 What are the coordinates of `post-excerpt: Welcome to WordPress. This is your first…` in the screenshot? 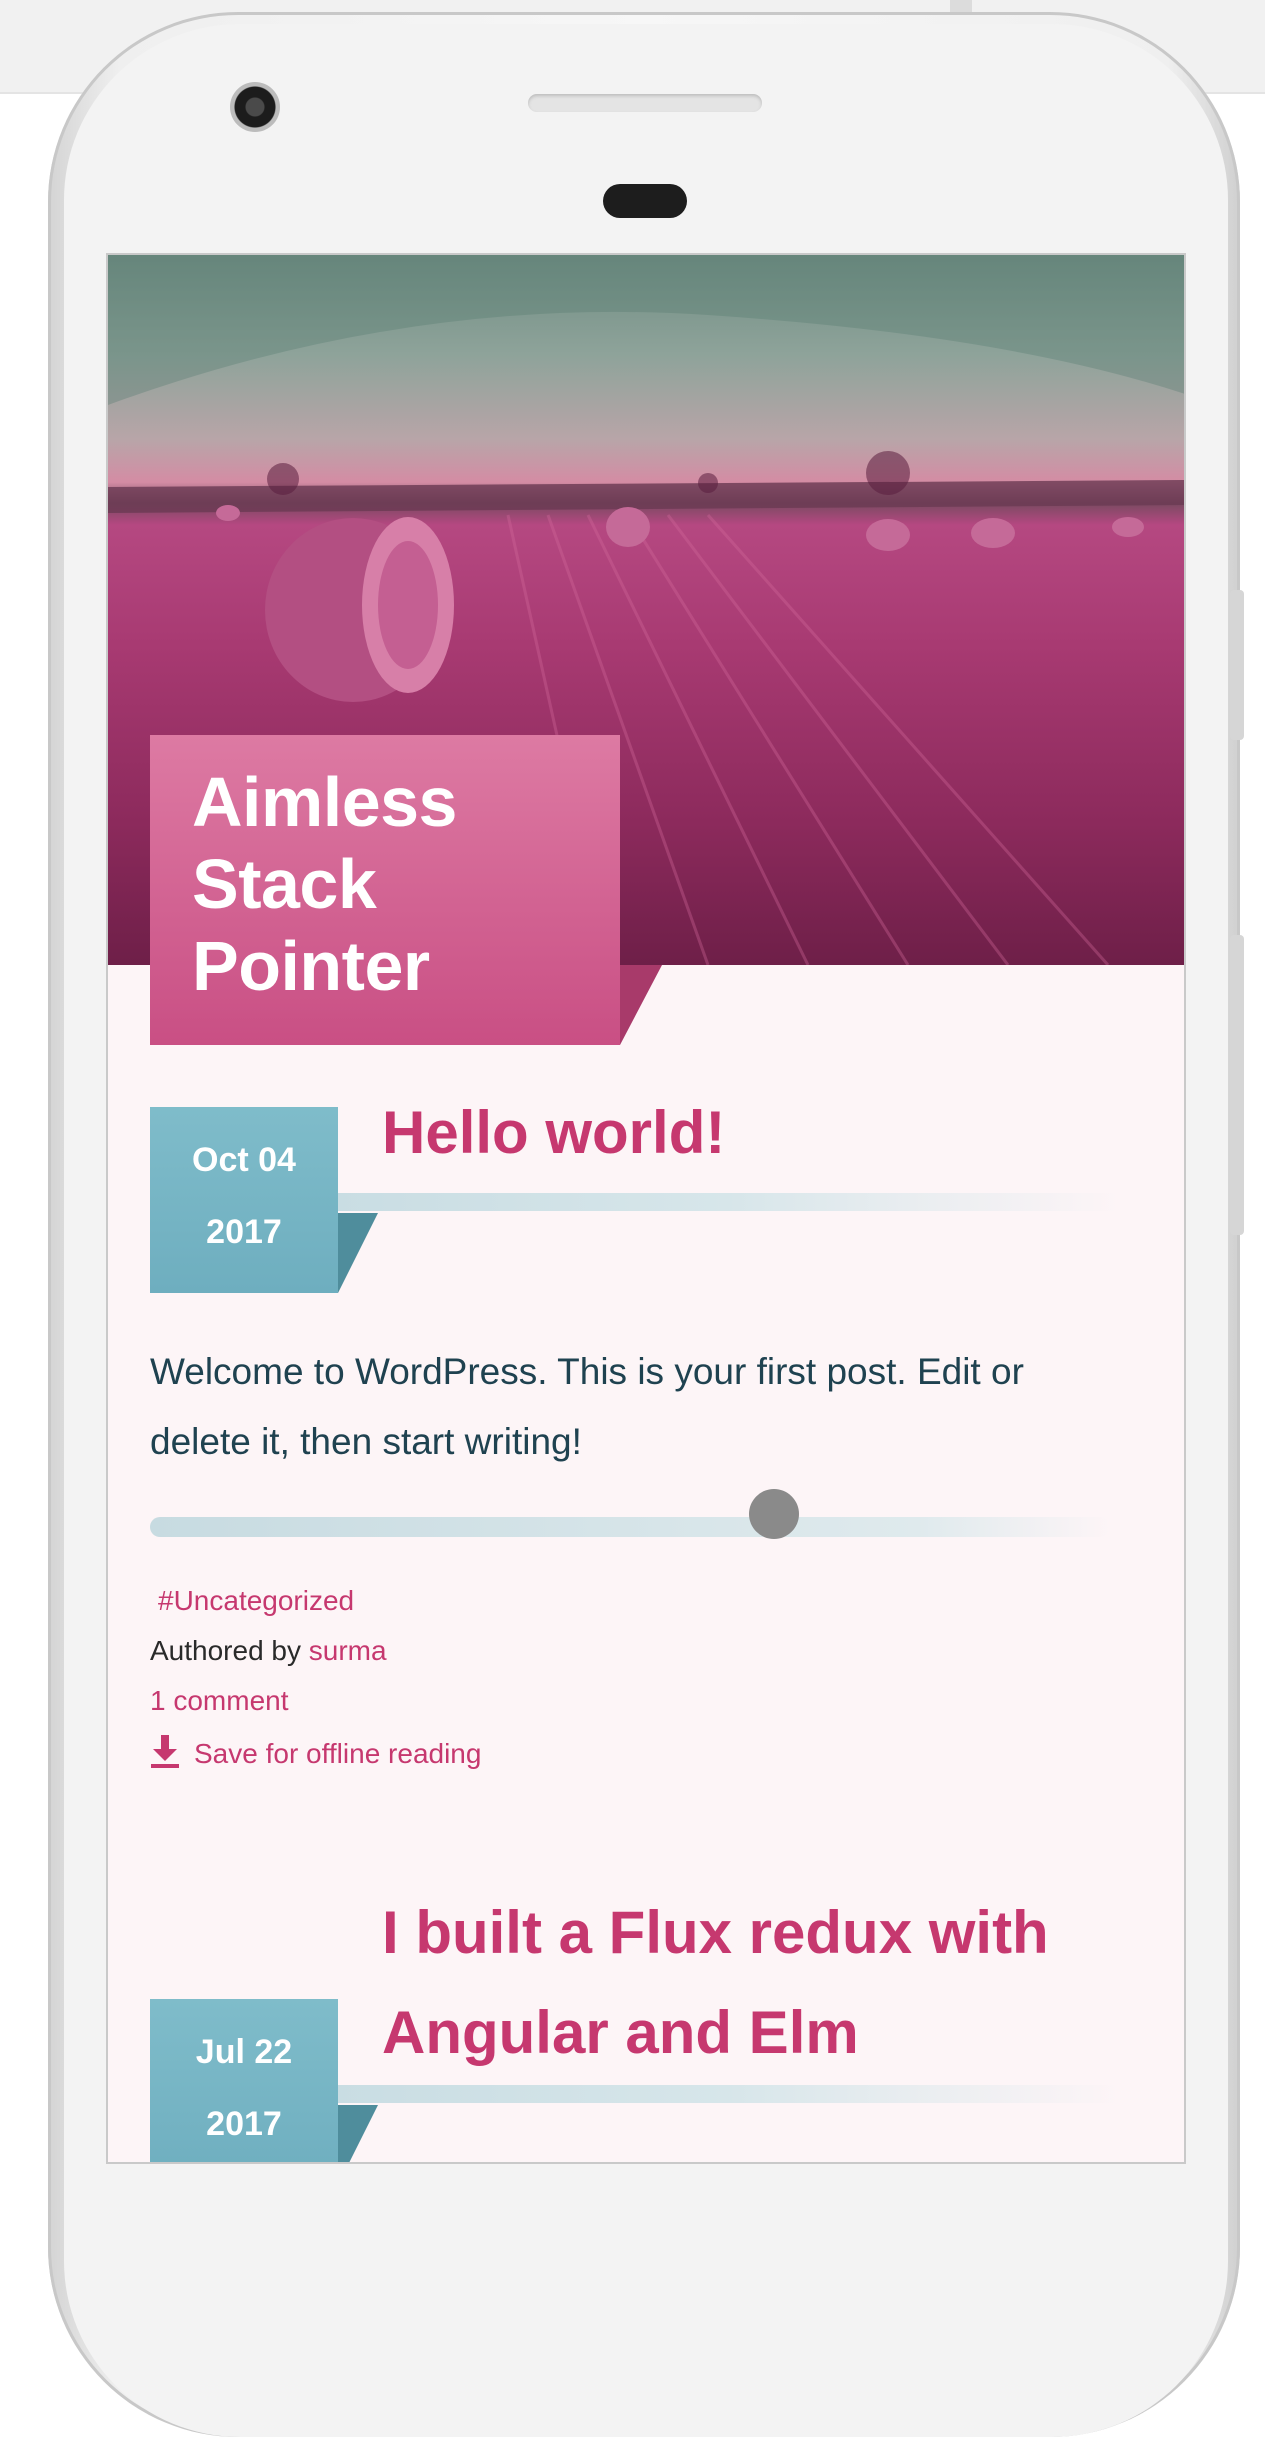 It's located at (587, 1406).